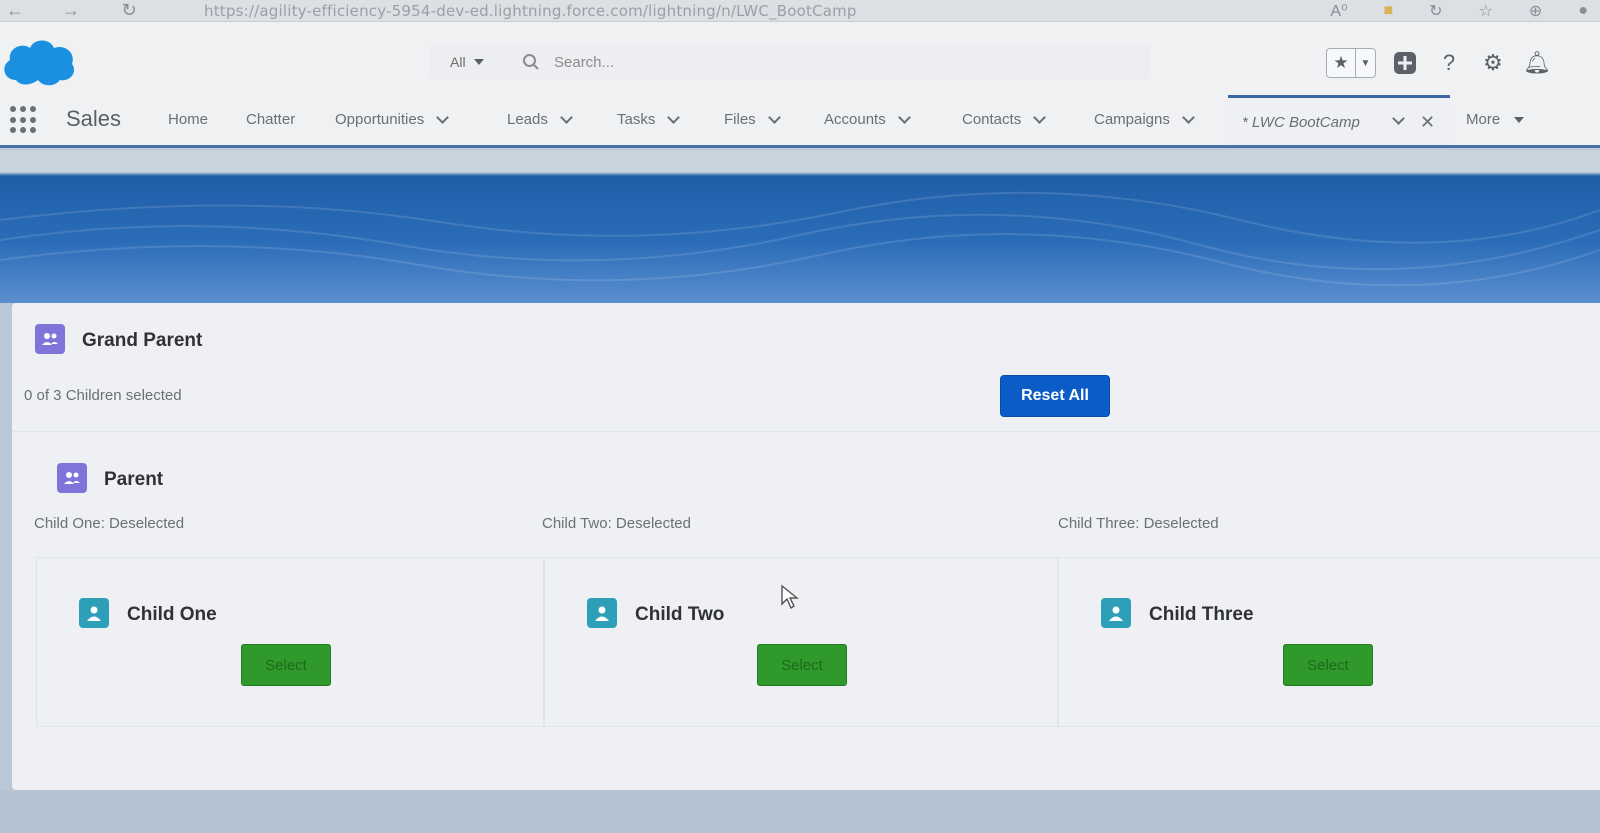  I want to click on child-three-select-button: Select, so click(1328, 665).